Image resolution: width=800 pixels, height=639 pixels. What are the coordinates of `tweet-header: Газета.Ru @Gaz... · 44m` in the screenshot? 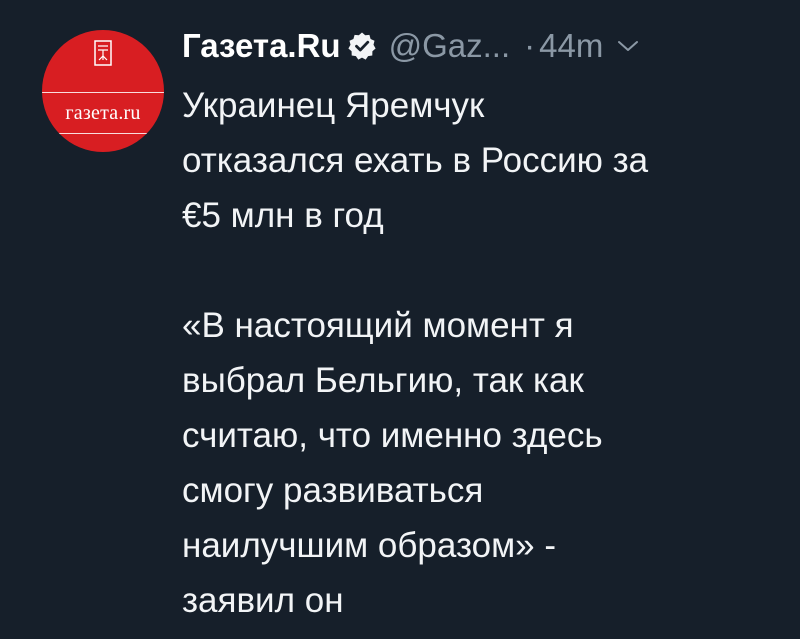 It's located at (410, 46).